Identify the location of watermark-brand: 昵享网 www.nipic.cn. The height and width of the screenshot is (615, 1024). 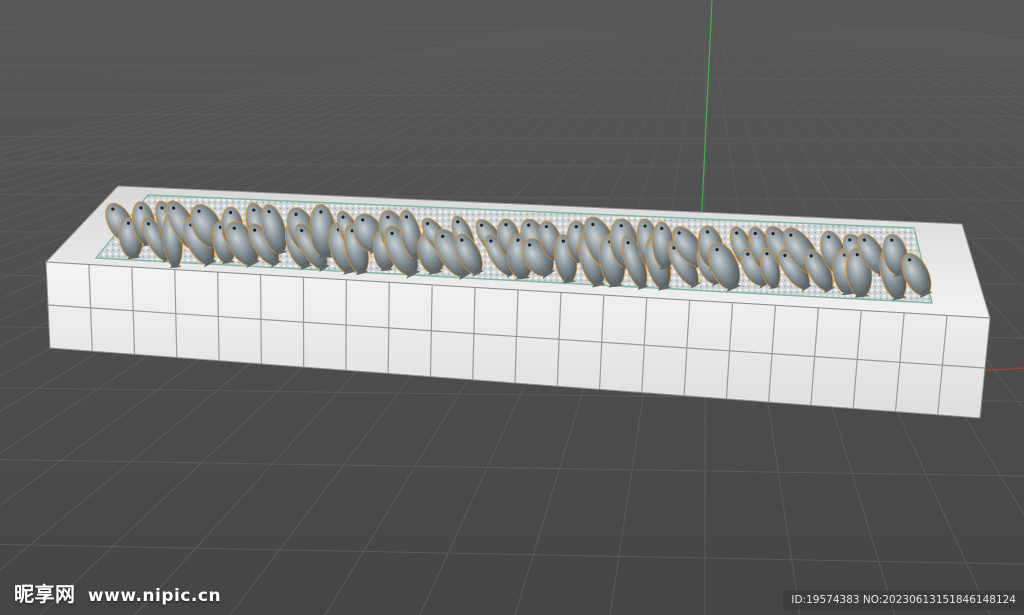
(117, 592).